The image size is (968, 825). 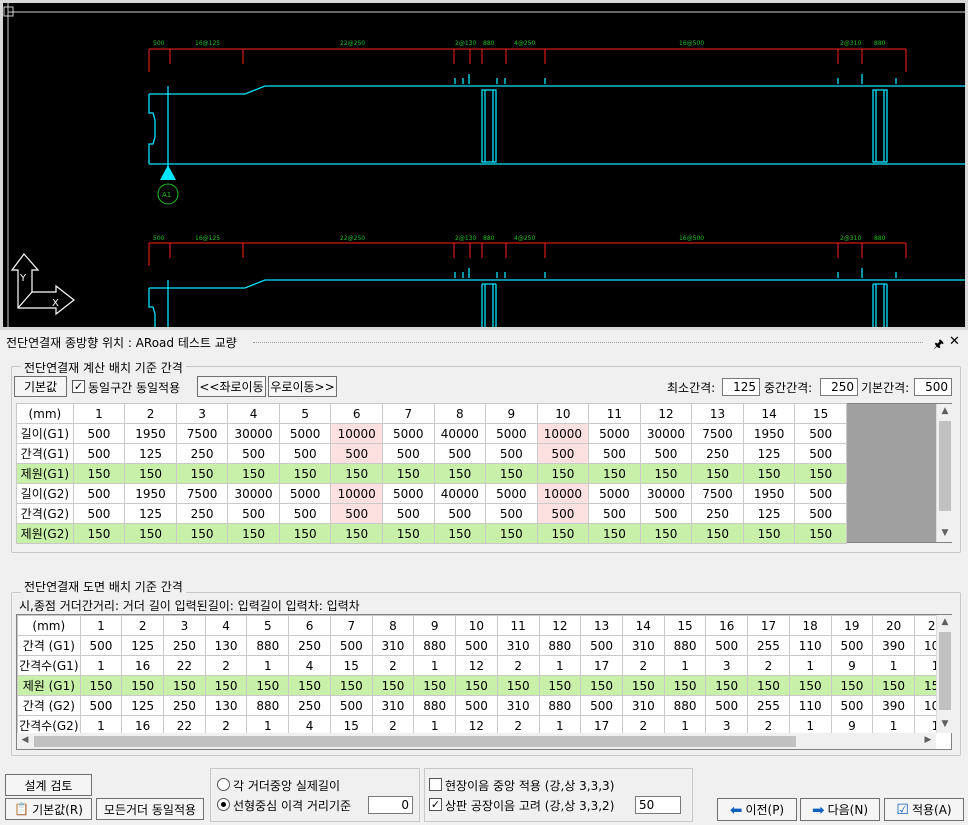 What do you see at coordinates (757, 809) in the screenshot?
I see `prev-button: ⬅ 이전(P)` at bounding box center [757, 809].